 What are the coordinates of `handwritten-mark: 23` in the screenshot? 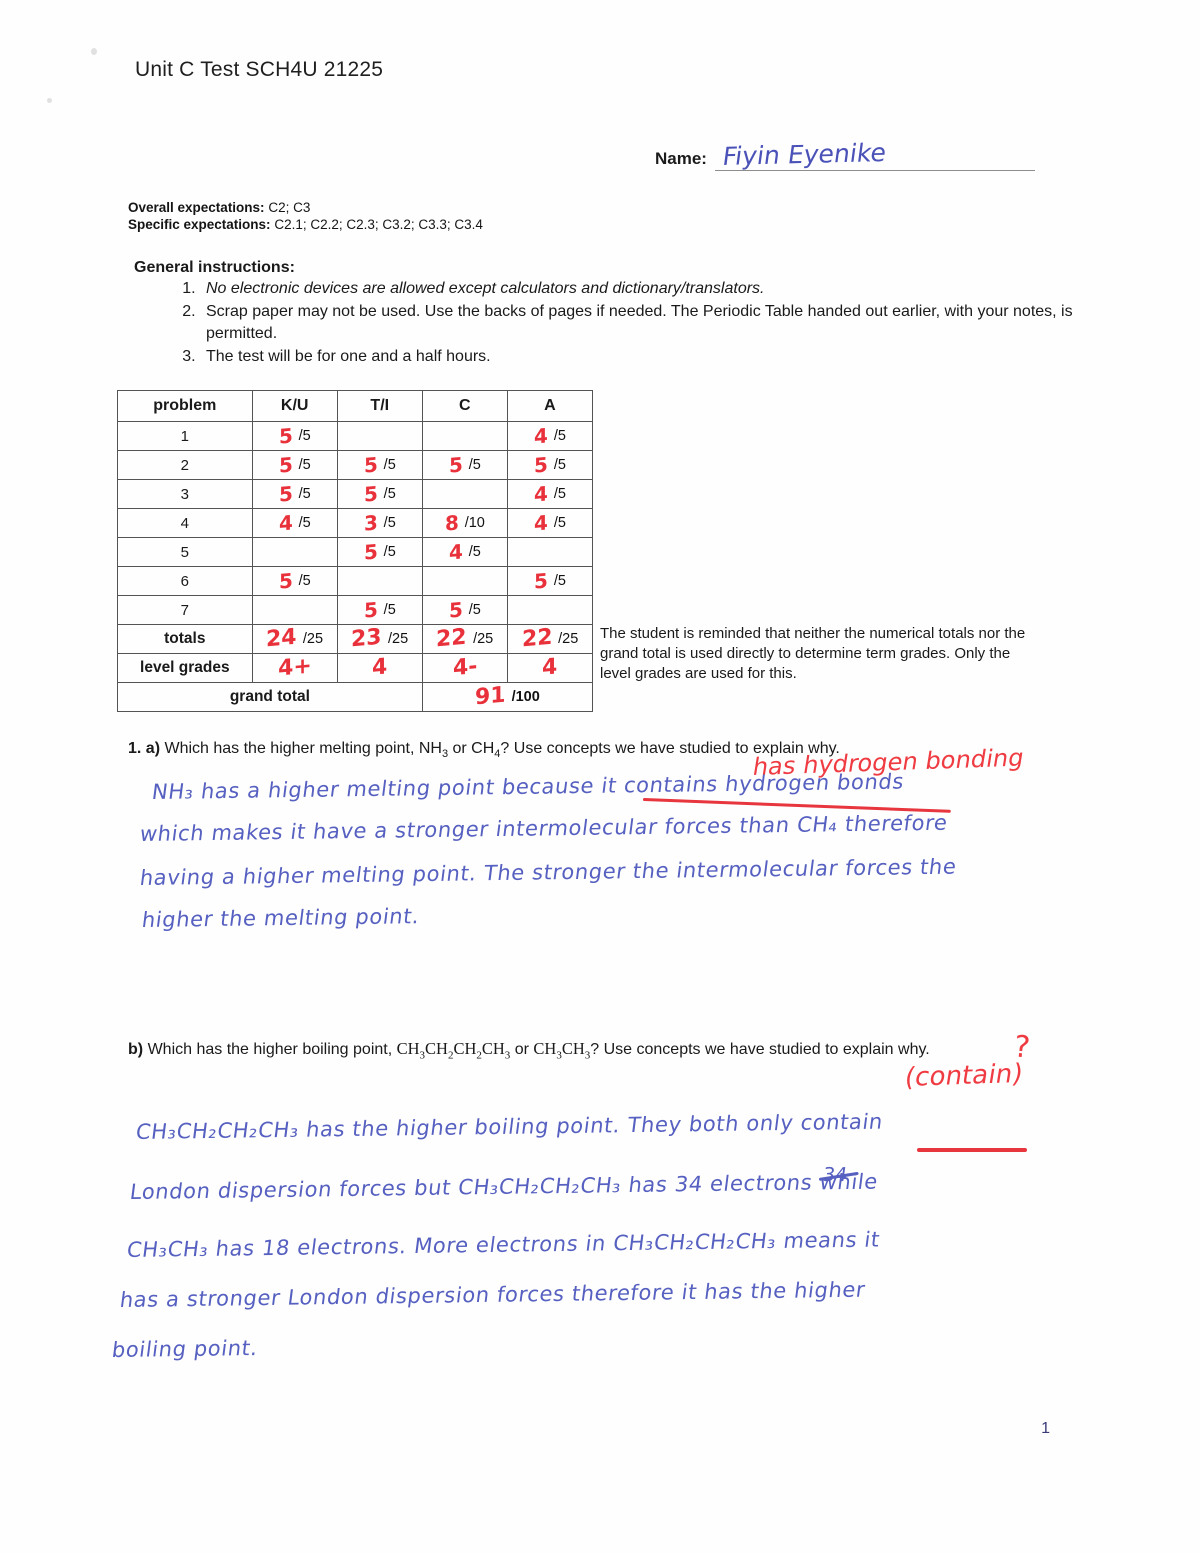 It's located at (366, 638).